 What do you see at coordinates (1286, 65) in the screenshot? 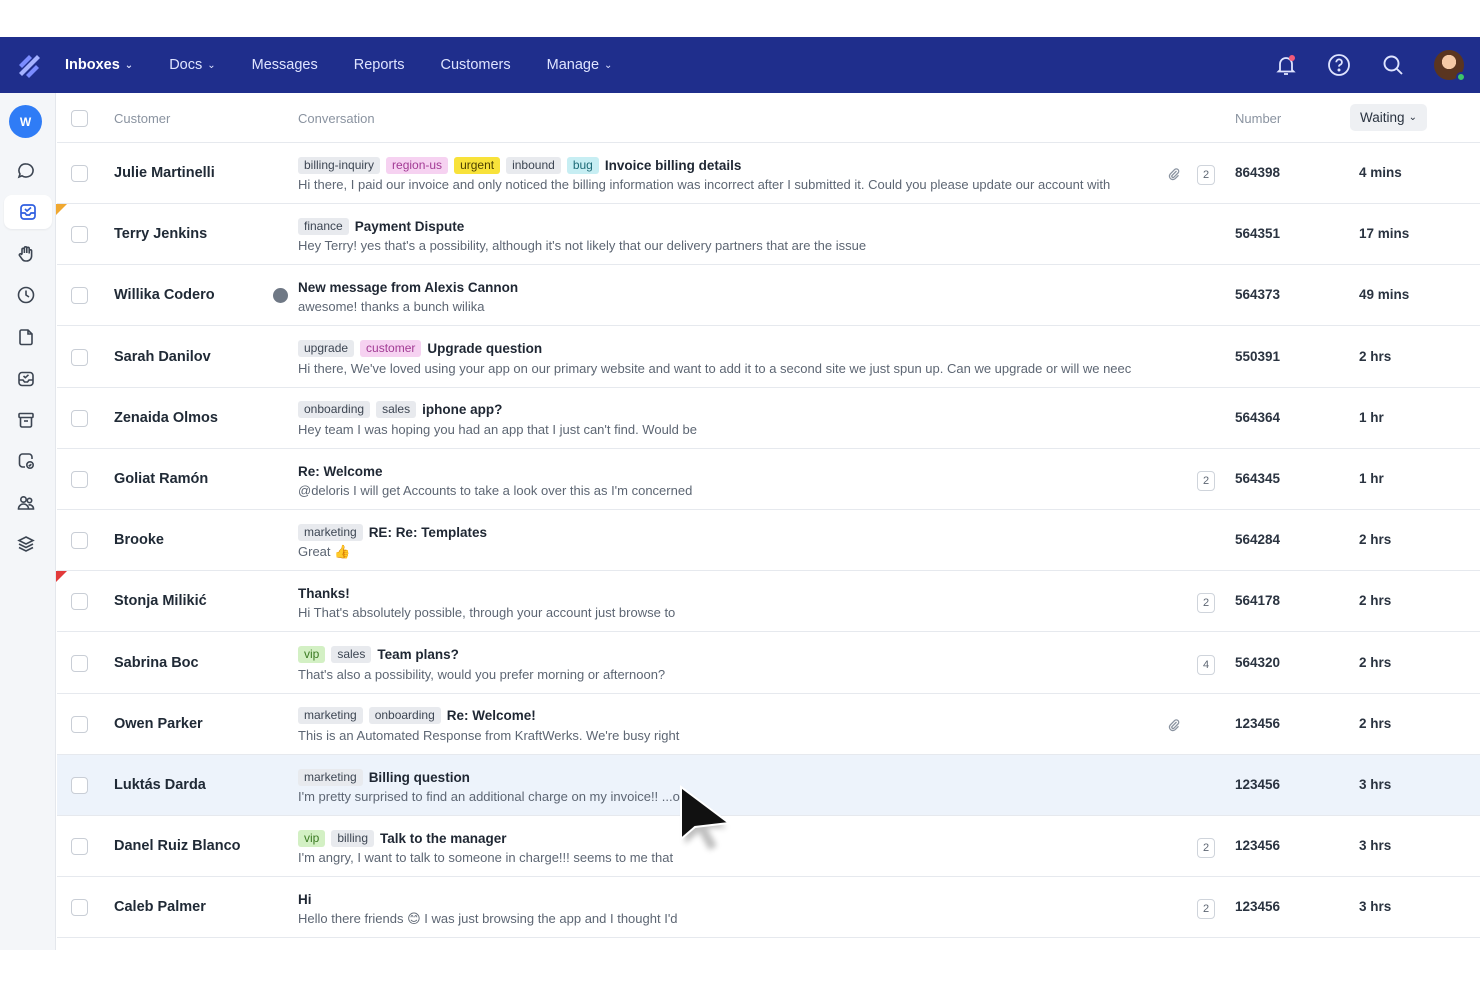
I see `bell-icon` at bounding box center [1286, 65].